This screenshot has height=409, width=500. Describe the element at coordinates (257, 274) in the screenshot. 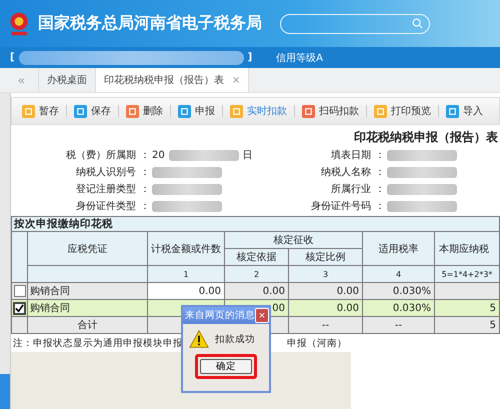

I see `column-number: 2` at that location.